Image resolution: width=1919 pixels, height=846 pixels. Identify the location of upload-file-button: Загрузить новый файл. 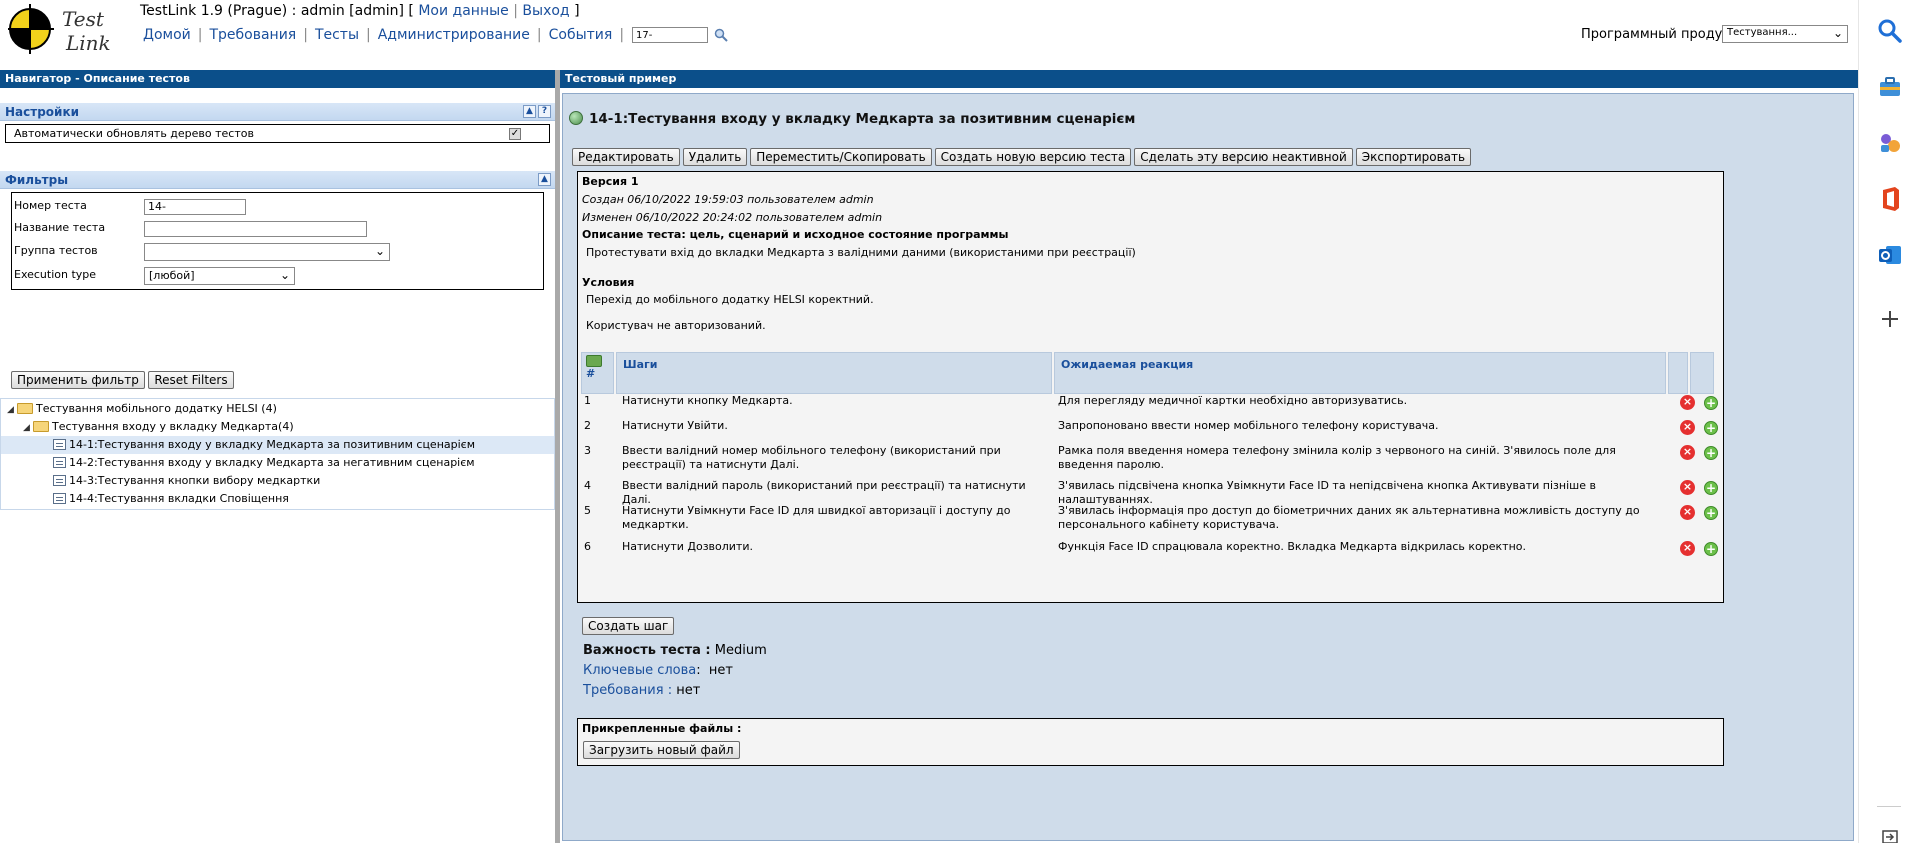
(661, 750).